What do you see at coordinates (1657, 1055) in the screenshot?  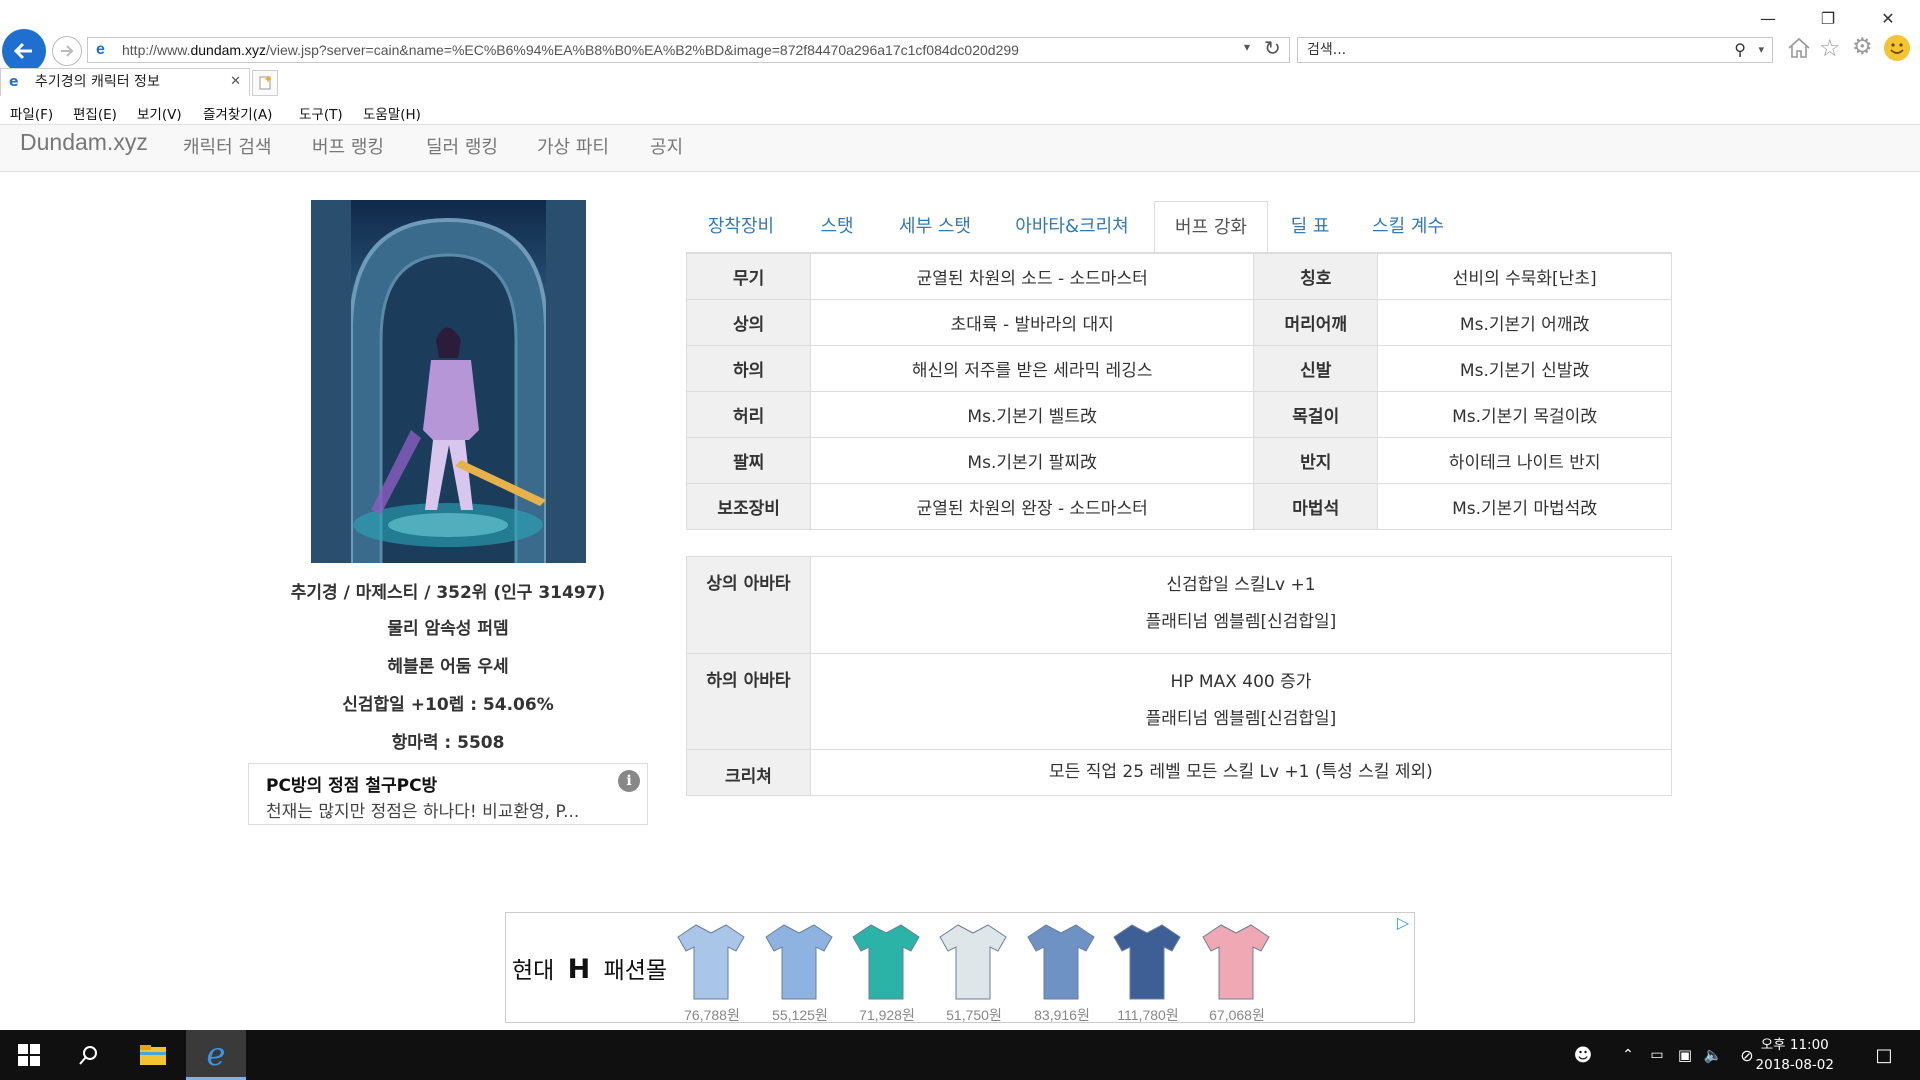 I see `battery-icon: ▭` at bounding box center [1657, 1055].